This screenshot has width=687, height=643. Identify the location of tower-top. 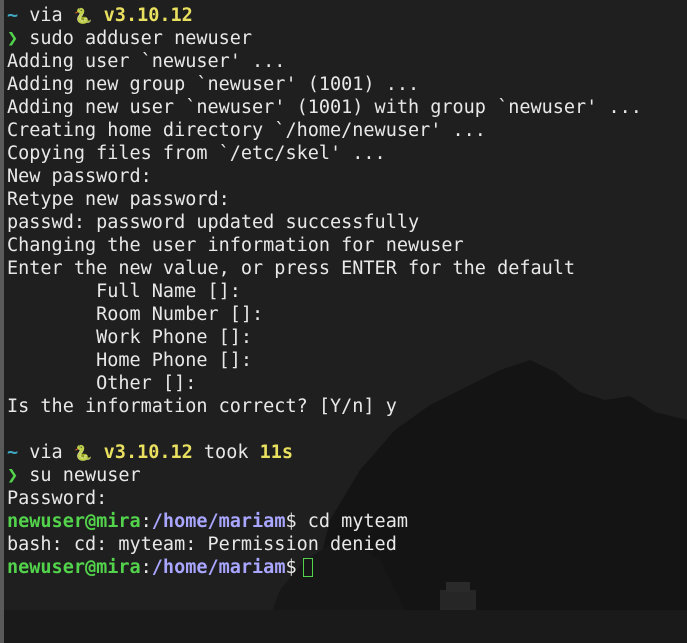
(458, 587).